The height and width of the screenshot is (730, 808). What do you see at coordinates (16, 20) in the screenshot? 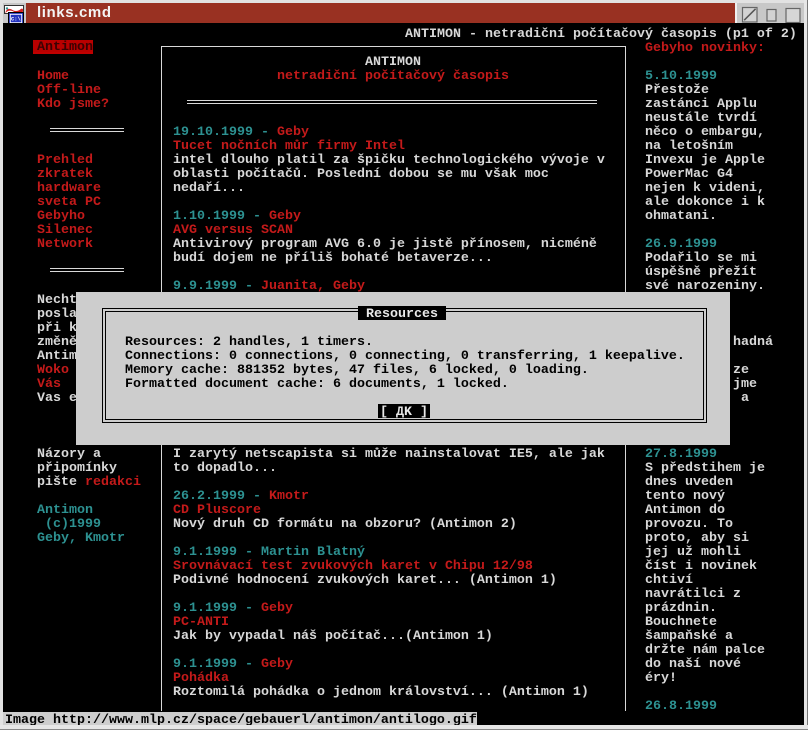
I see `svg-text: C:\` at bounding box center [16, 20].